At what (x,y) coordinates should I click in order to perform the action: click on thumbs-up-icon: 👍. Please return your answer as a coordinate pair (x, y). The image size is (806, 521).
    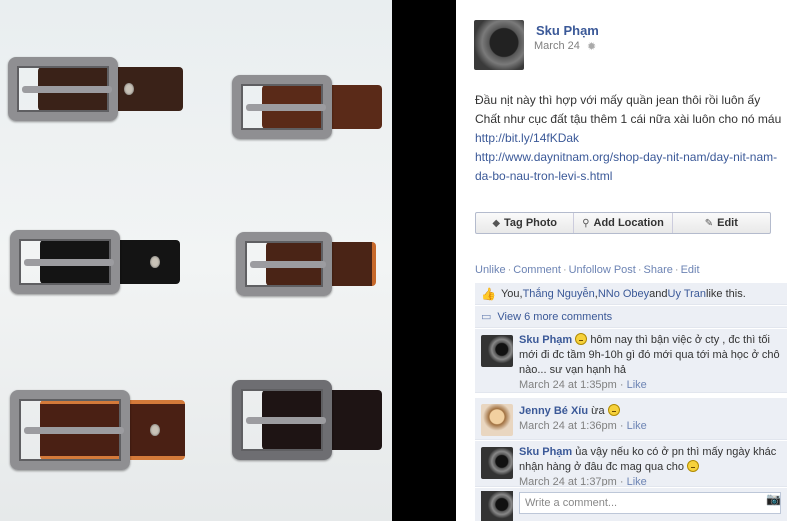
    Looking at the image, I should click on (488, 293).